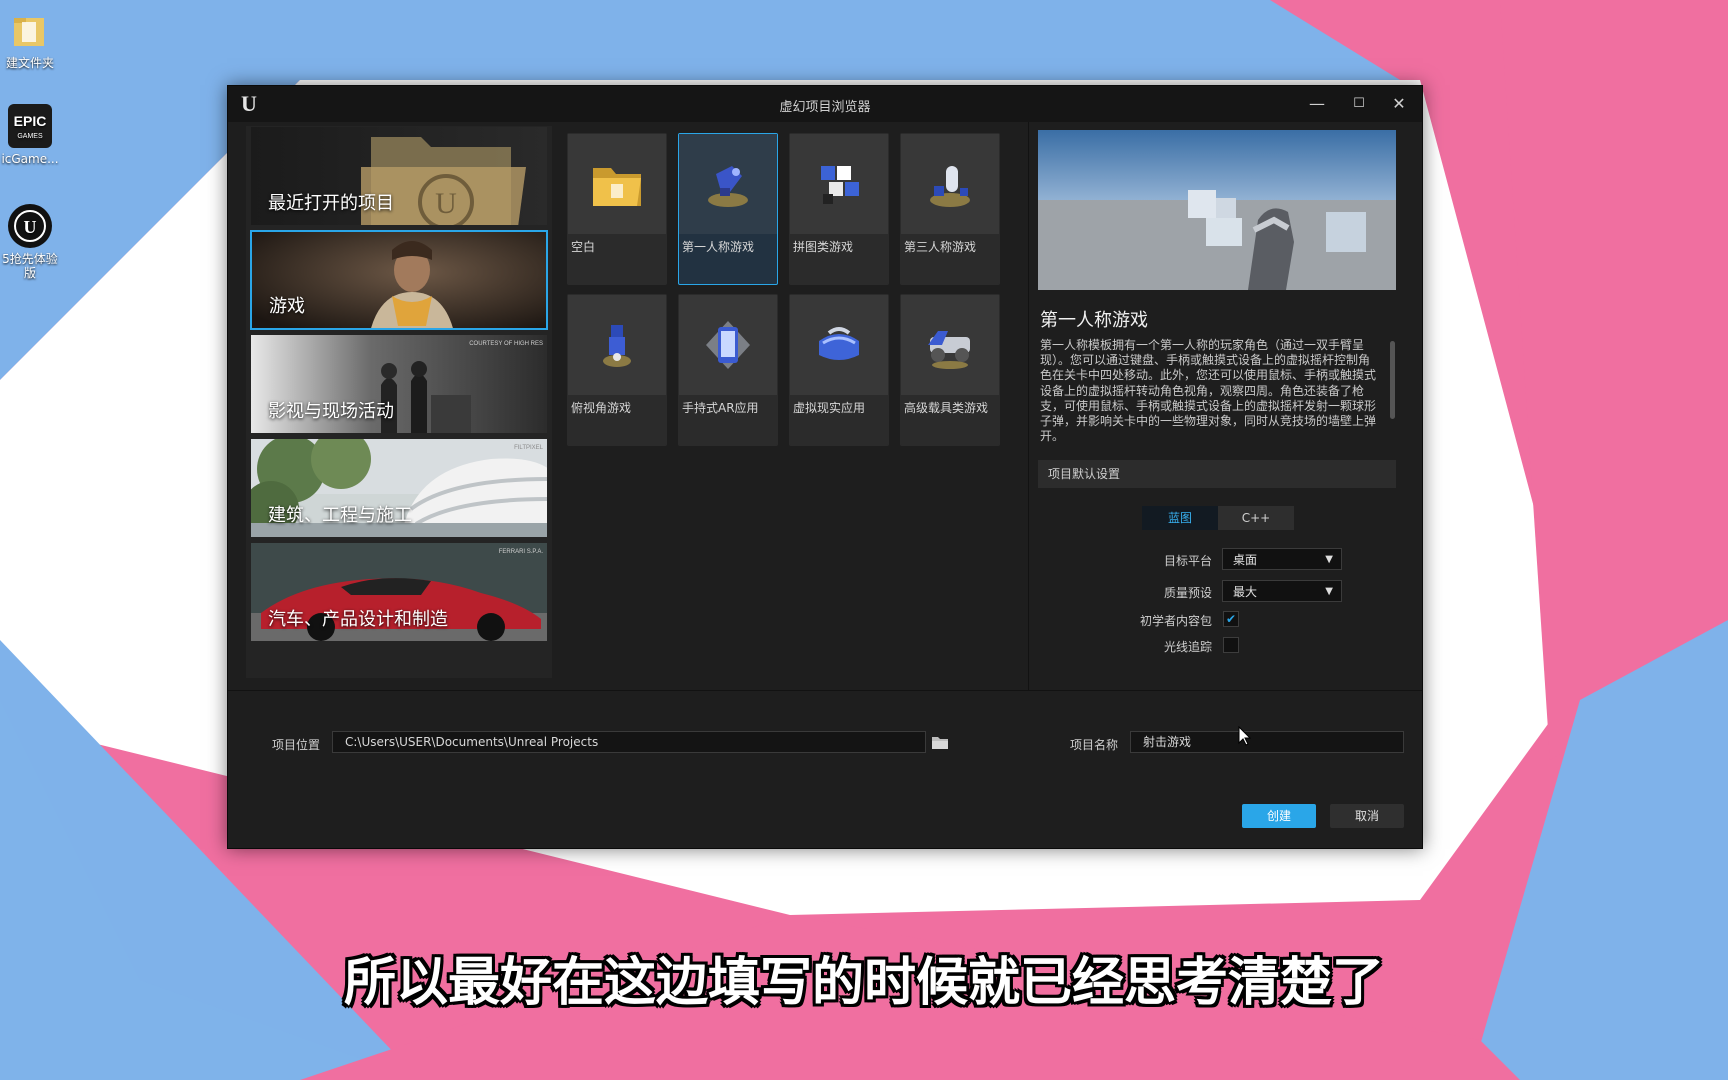  What do you see at coordinates (583, 247) in the screenshot?
I see `template-label: 空白` at bounding box center [583, 247].